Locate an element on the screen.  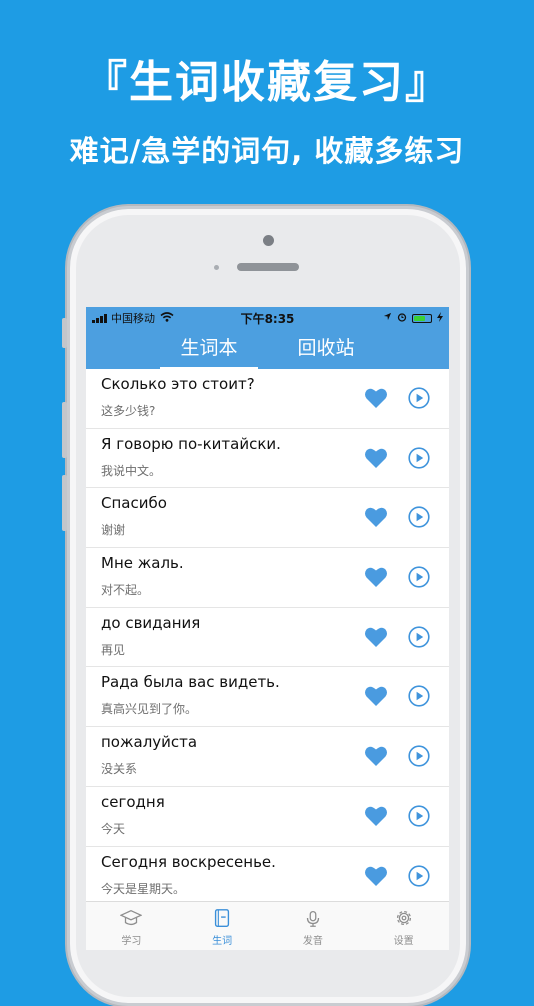
tab-study: 学习 is located at coordinates (131, 926).